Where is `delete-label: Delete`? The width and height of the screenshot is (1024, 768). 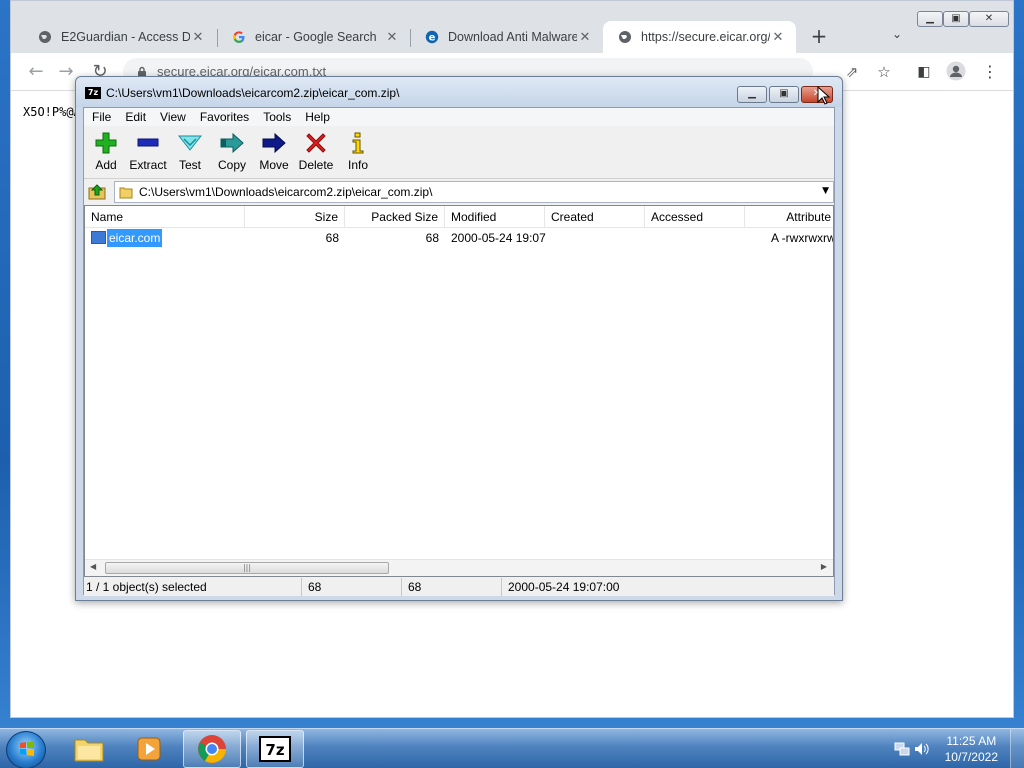 delete-label: Delete is located at coordinates (316, 165).